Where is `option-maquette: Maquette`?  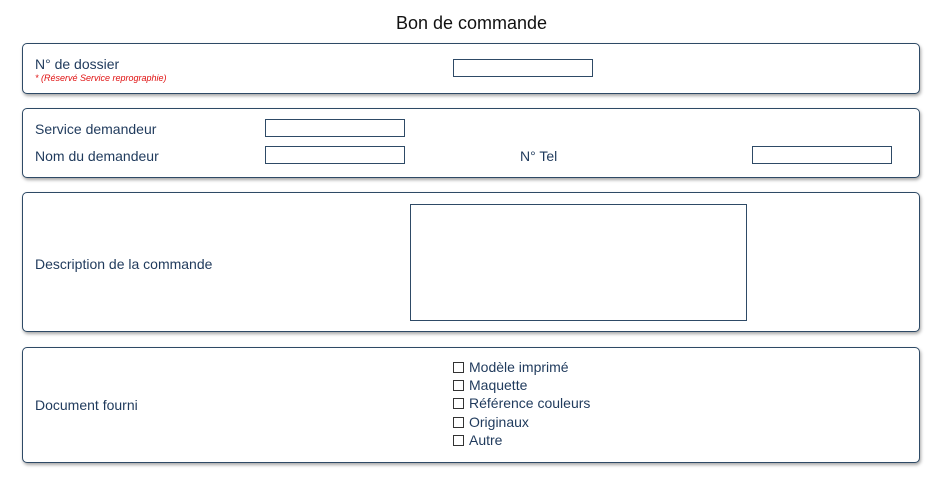 option-maquette: Maquette is located at coordinates (490, 385).